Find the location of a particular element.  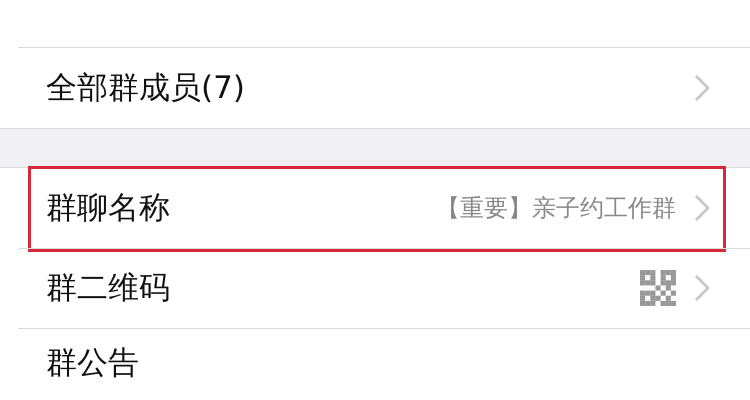

row-label: 全部群成员(7) is located at coordinates (145, 88).